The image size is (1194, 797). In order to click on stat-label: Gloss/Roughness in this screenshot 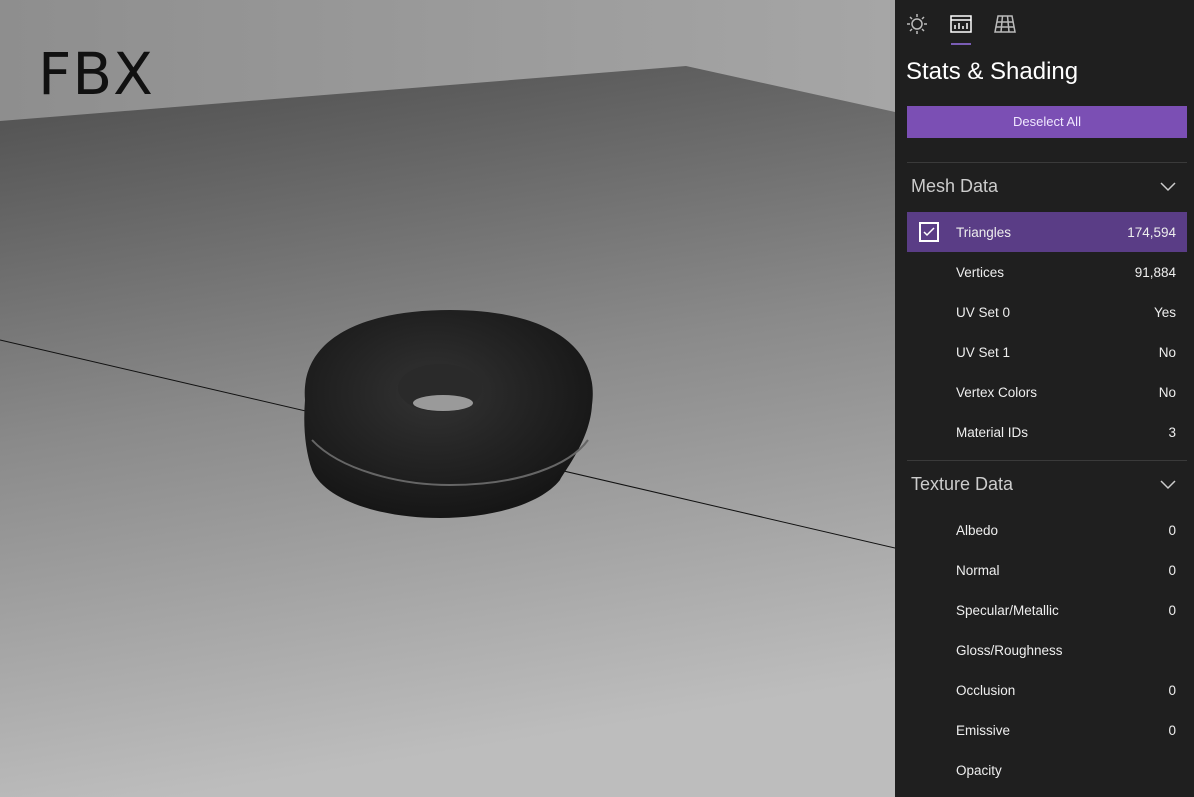, I will do `click(1009, 650)`.